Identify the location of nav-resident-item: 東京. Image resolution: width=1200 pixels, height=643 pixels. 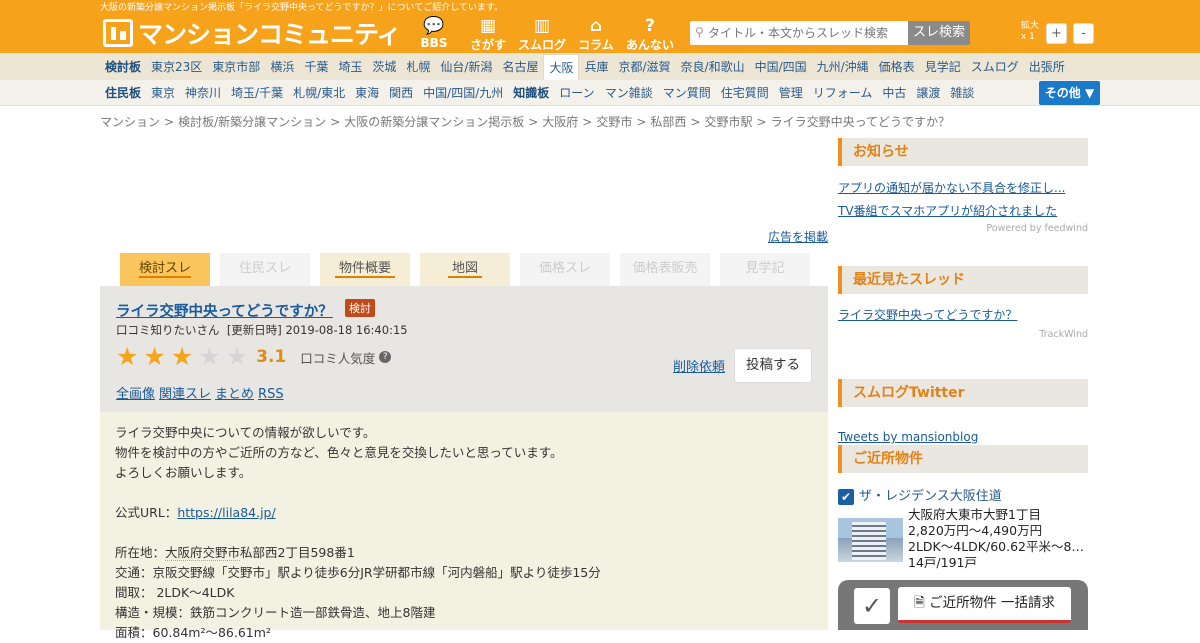
(163, 93).